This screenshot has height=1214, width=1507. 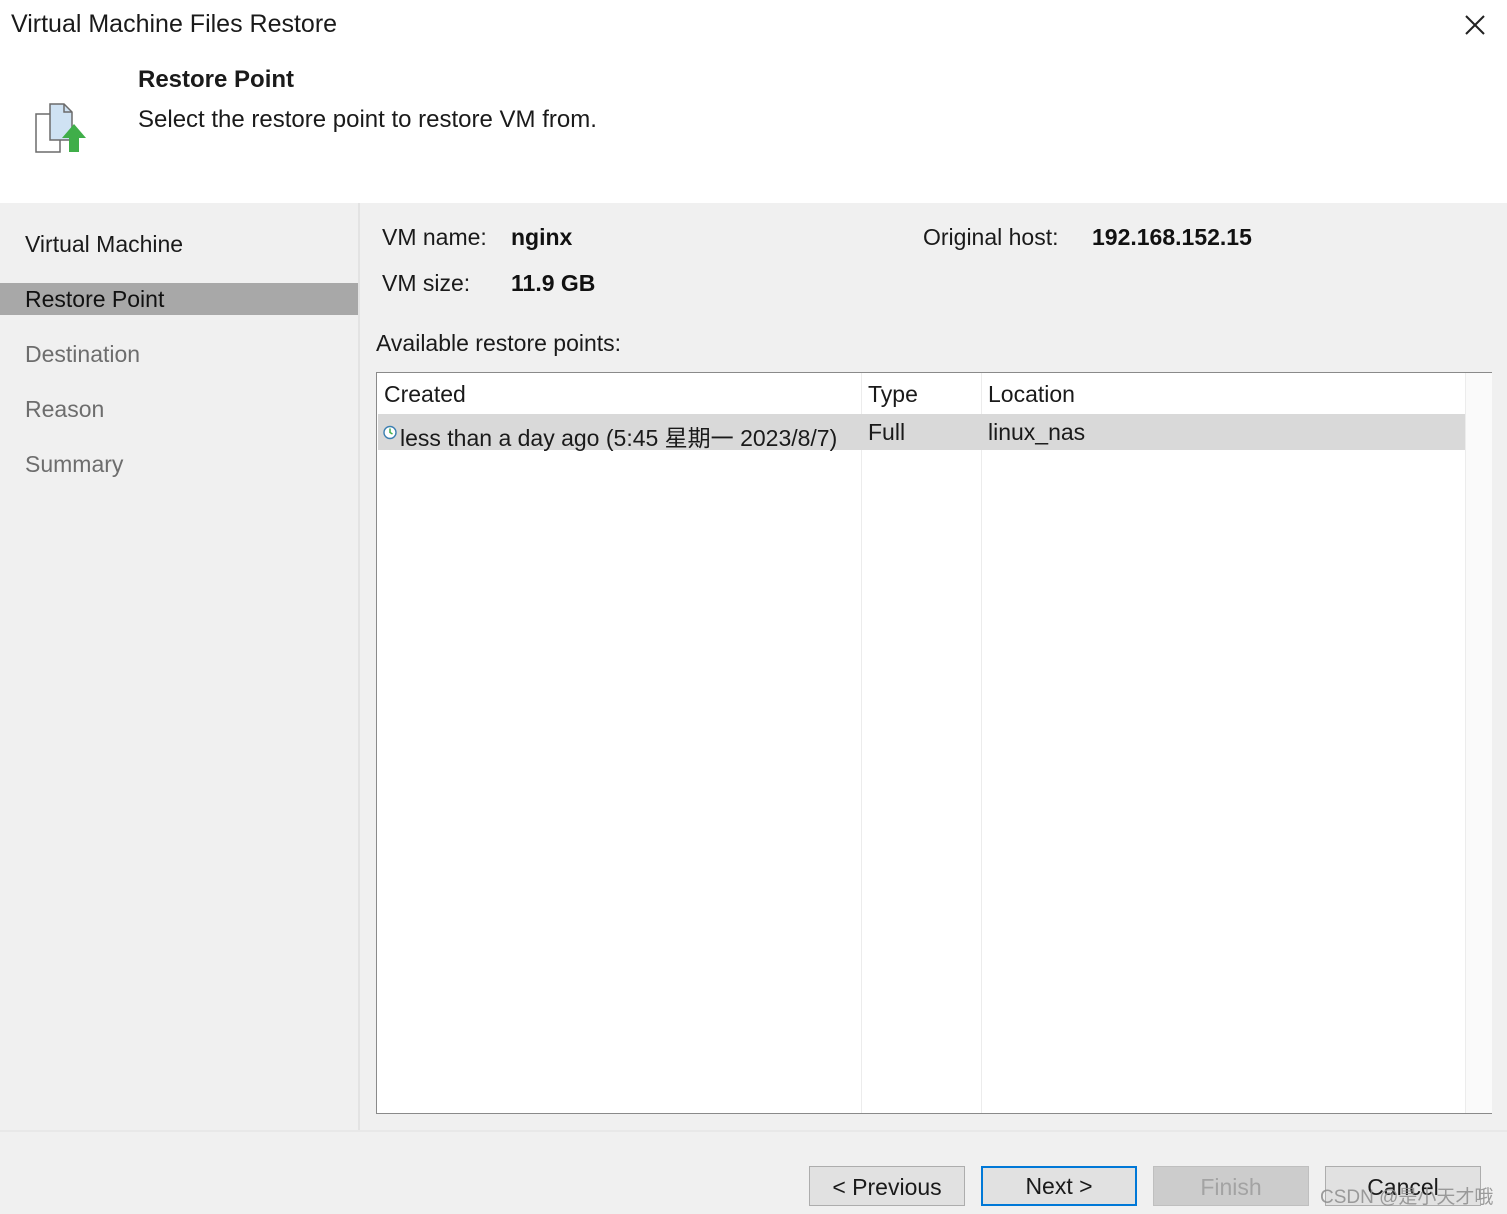 I want to click on finish-button: Finish, so click(x=1231, y=1186).